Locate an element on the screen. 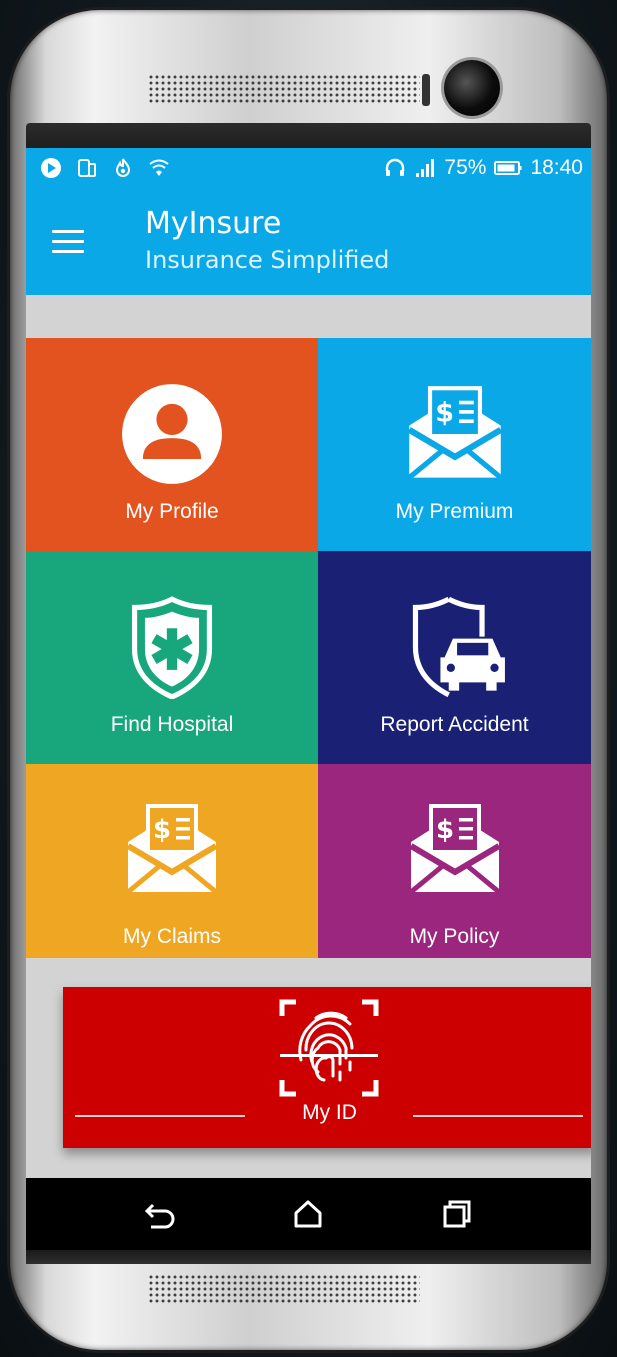  bottom-bezel is located at coordinates (308, 1257).